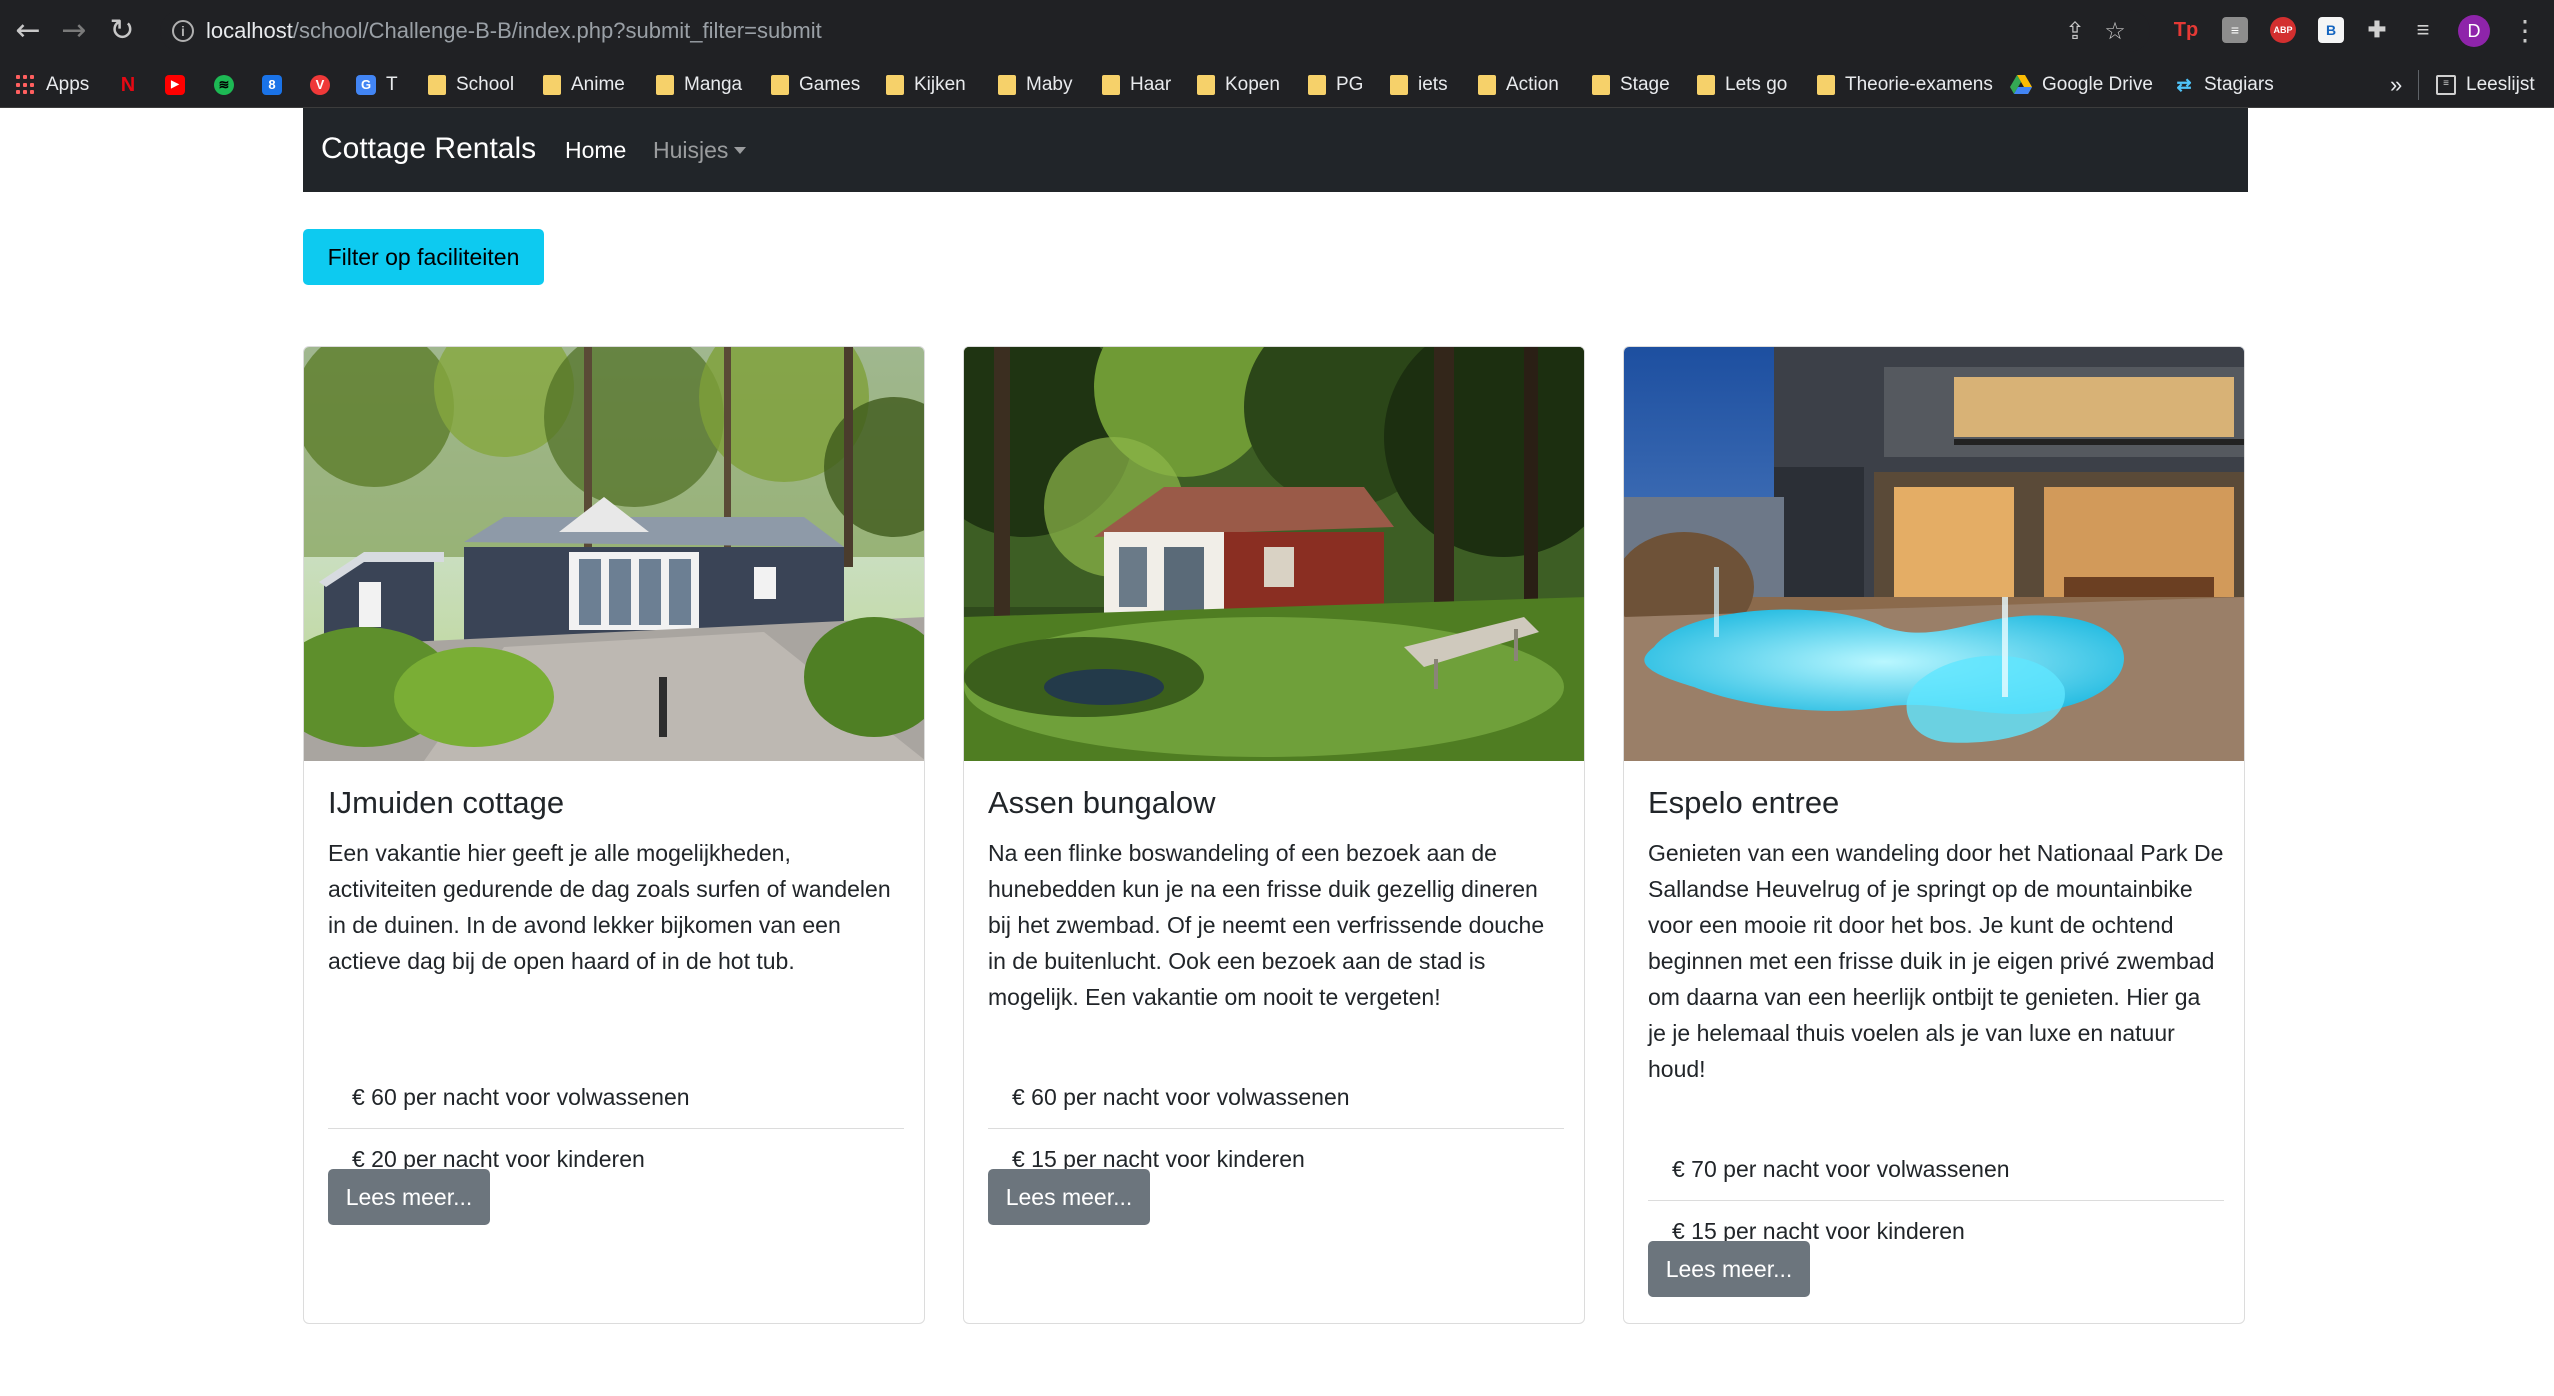 The width and height of the screenshot is (2554, 1396). What do you see at coordinates (320, 85) in the screenshot?
I see `bookmark-vivaldi: V` at bounding box center [320, 85].